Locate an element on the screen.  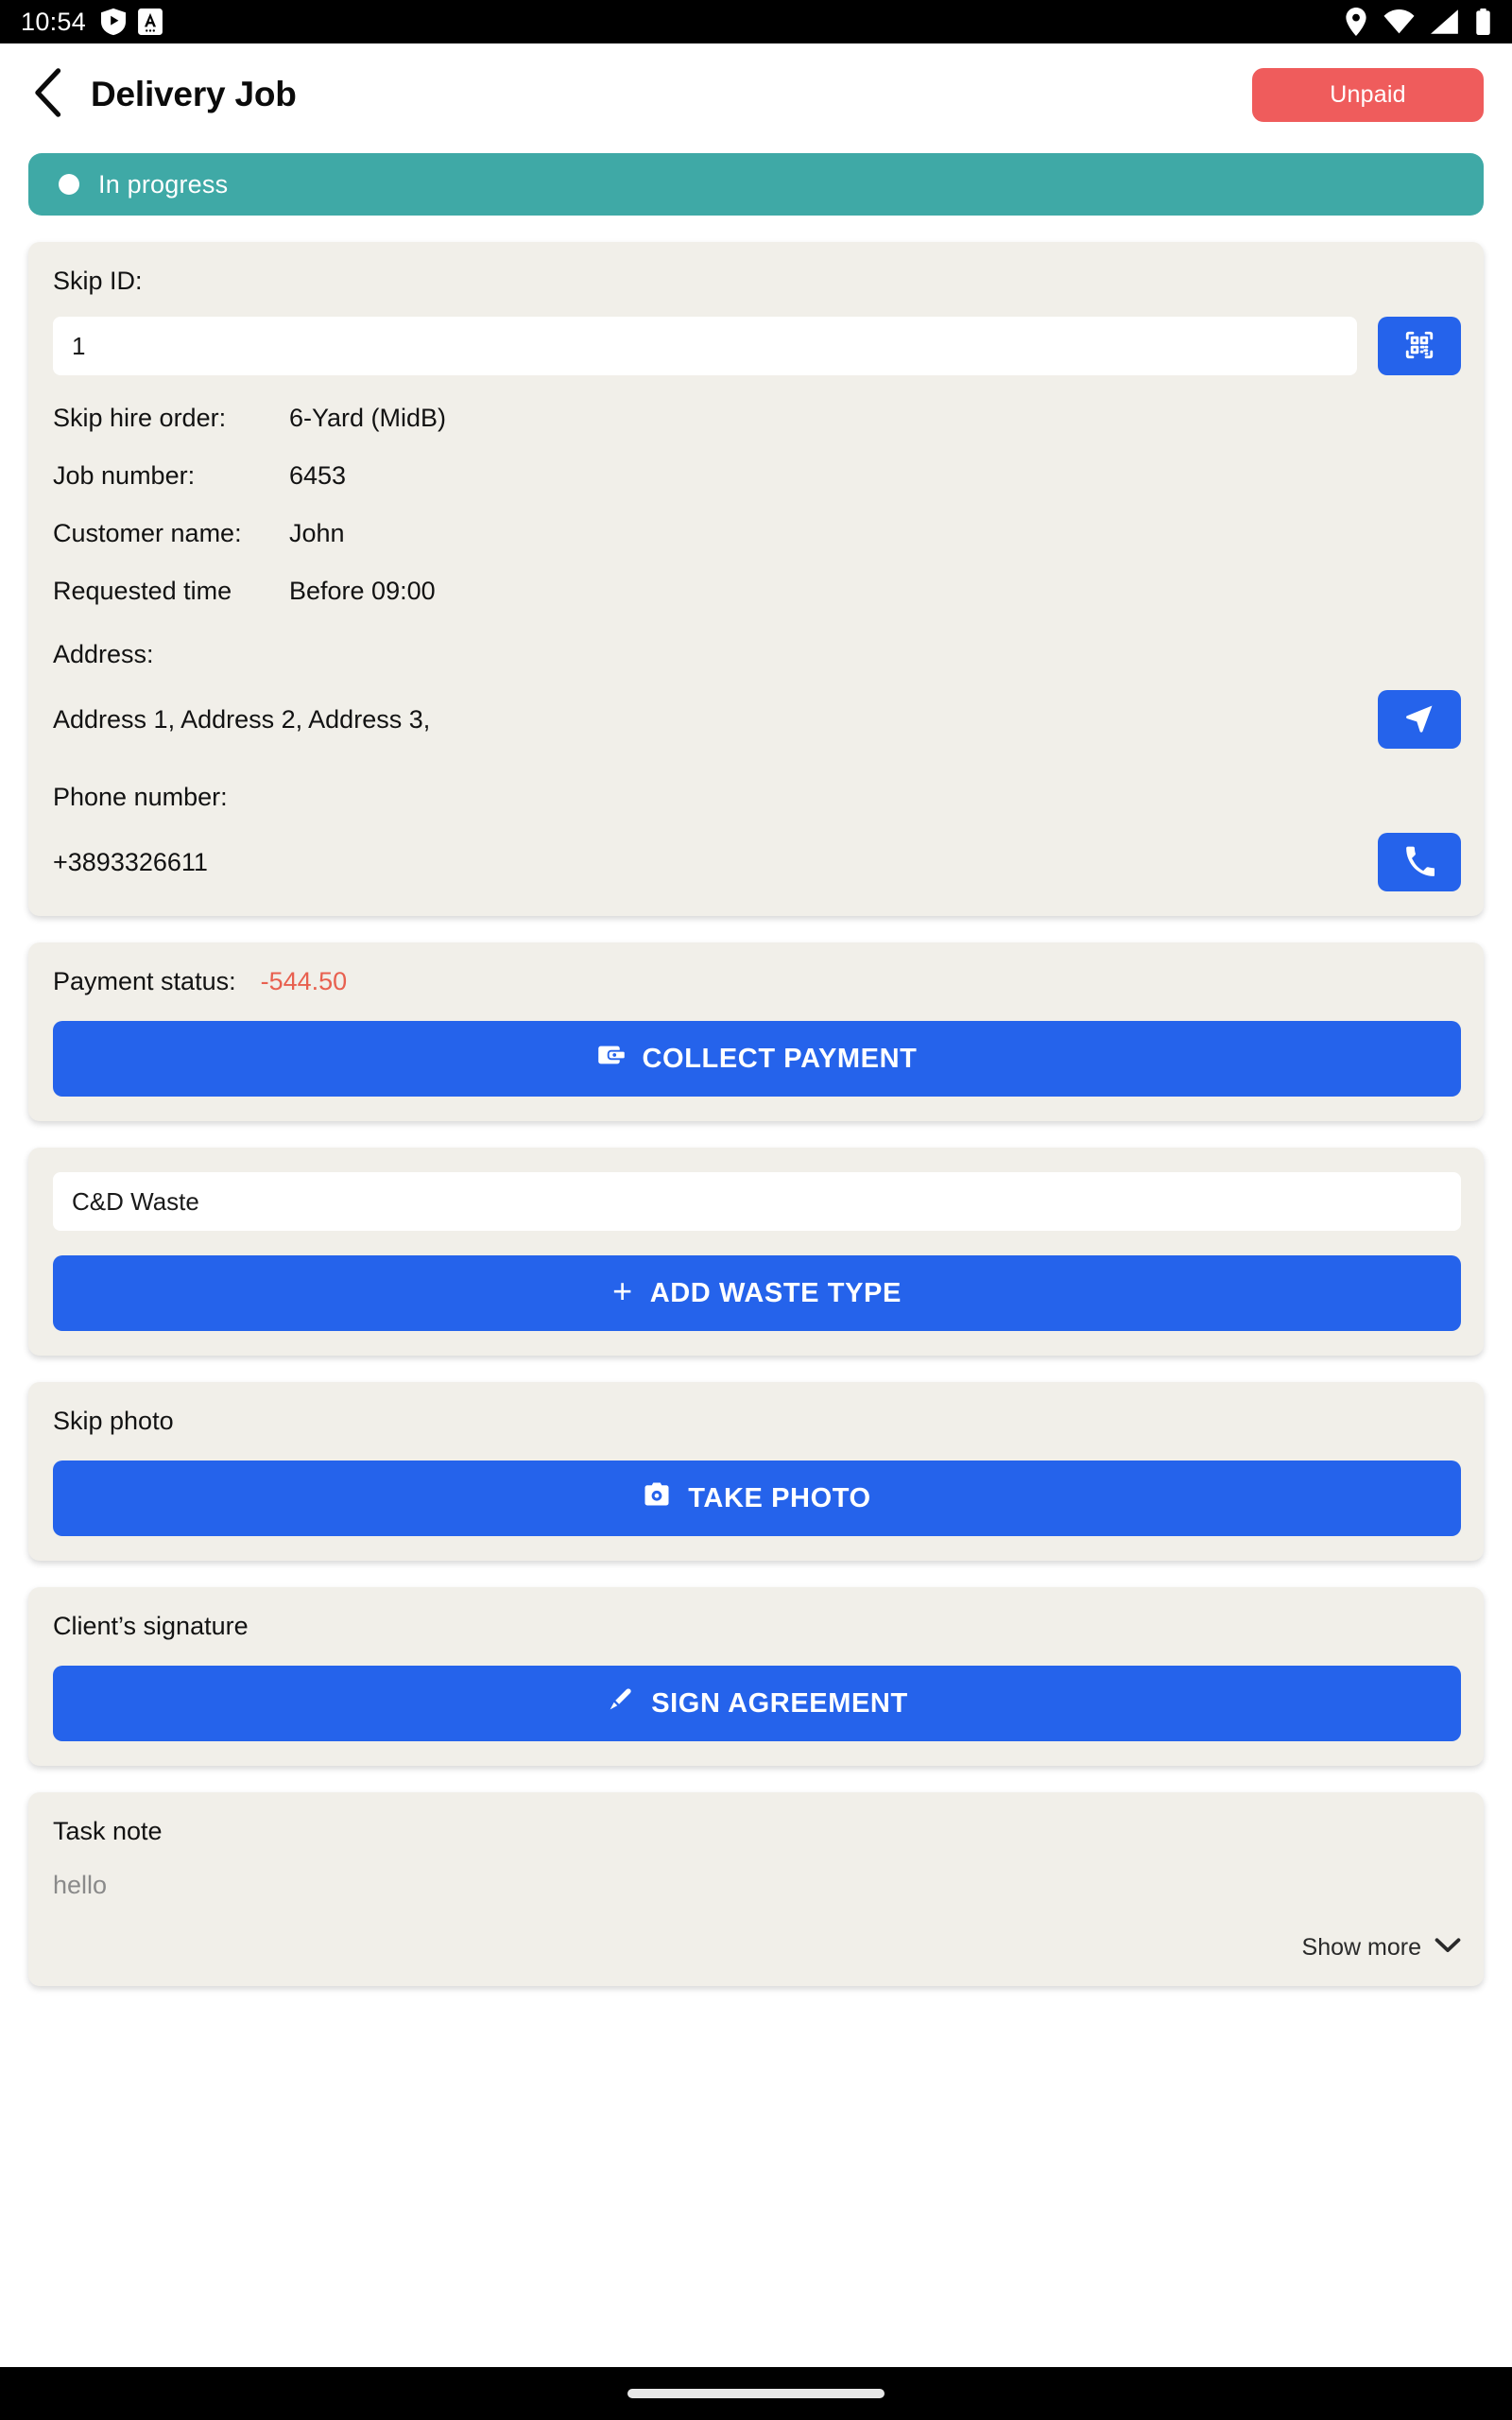
task-note-title: Task note is located at coordinates (108, 1831).